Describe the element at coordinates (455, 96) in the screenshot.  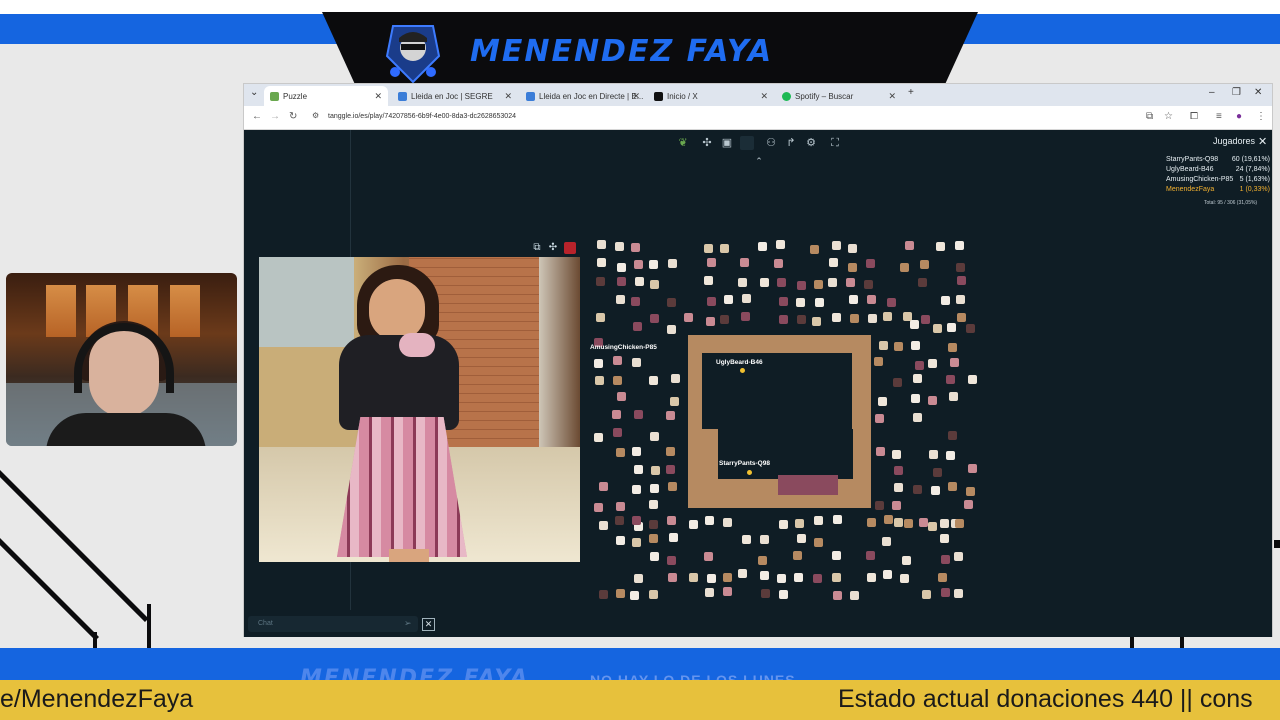
I see `tab-segre: Lleida en Joc | SEGRE ✕` at that location.